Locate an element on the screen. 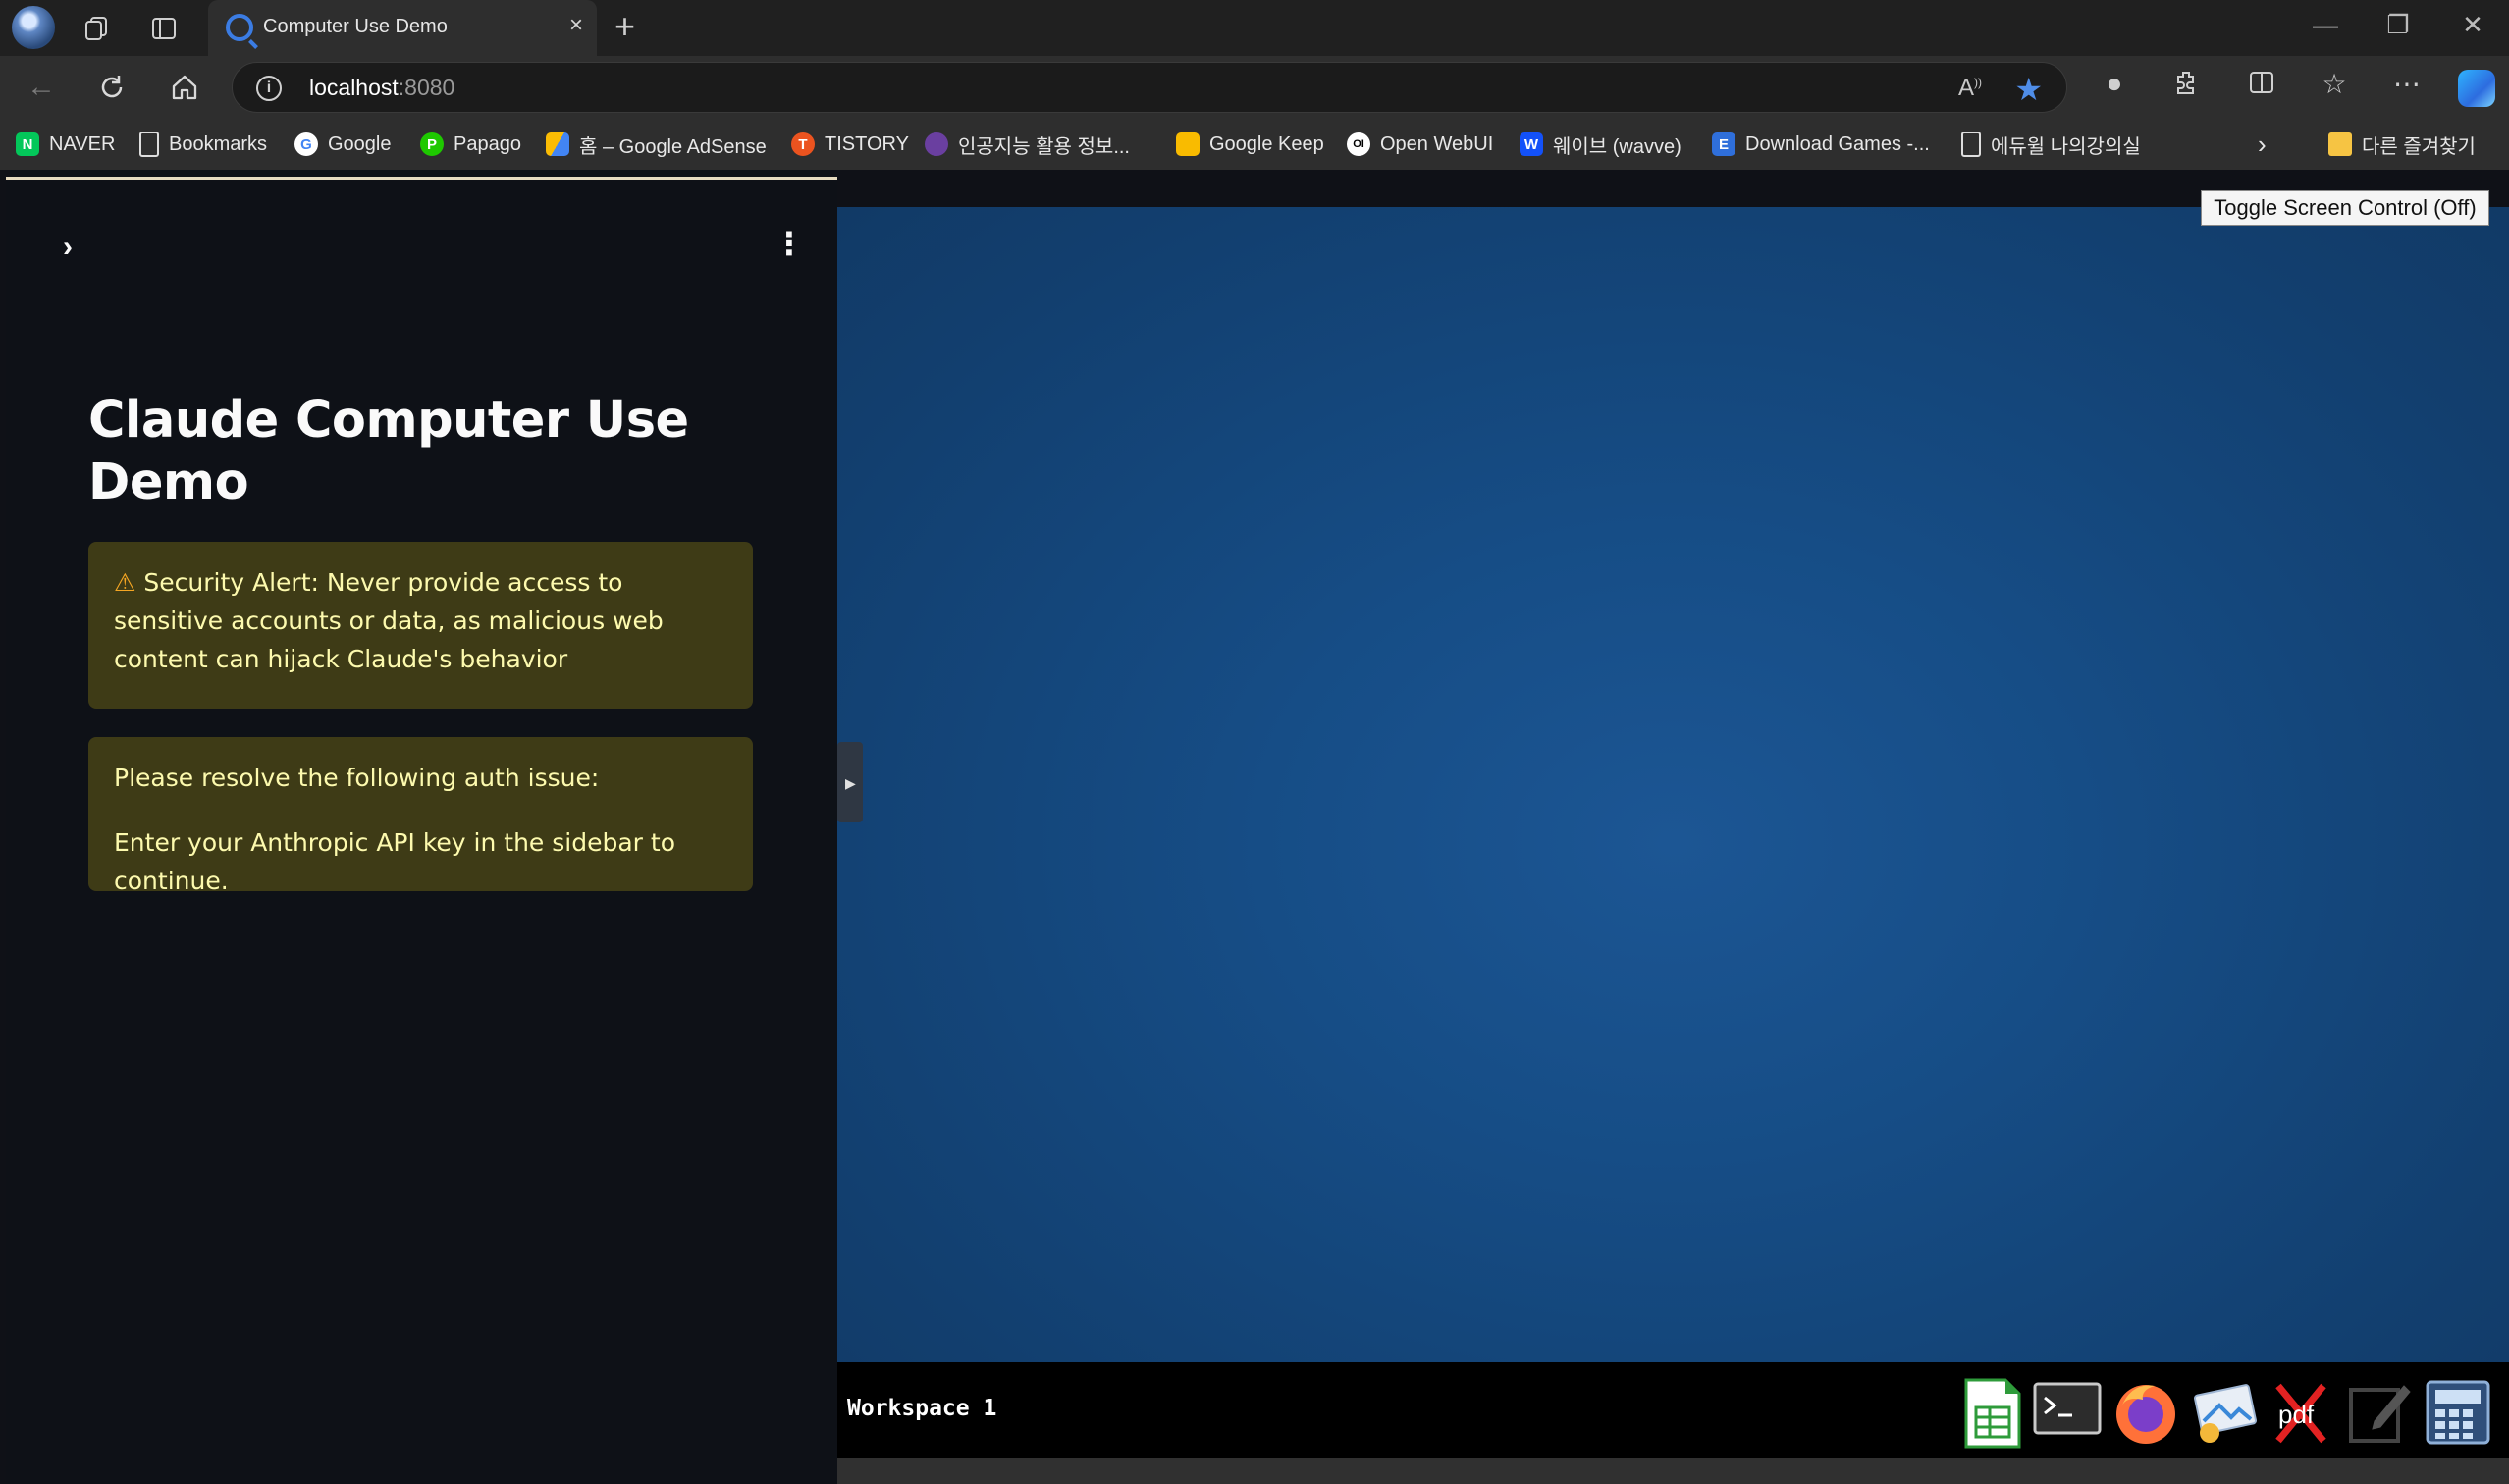 Image resolution: width=2509 pixels, height=1484 pixels. favorites-icon: ☆ is located at coordinates (2334, 87).